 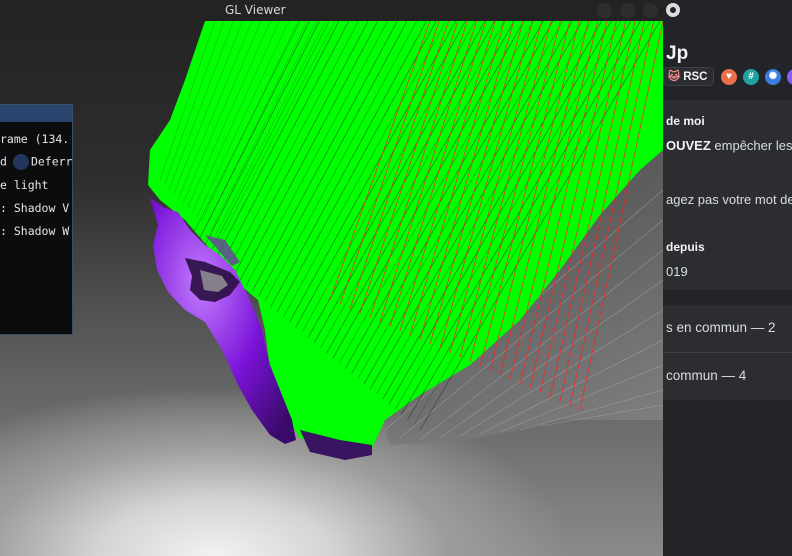 What do you see at coordinates (34, 208) in the screenshot?
I see `shadow-v-option: : Shadow V` at bounding box center [34, 208].